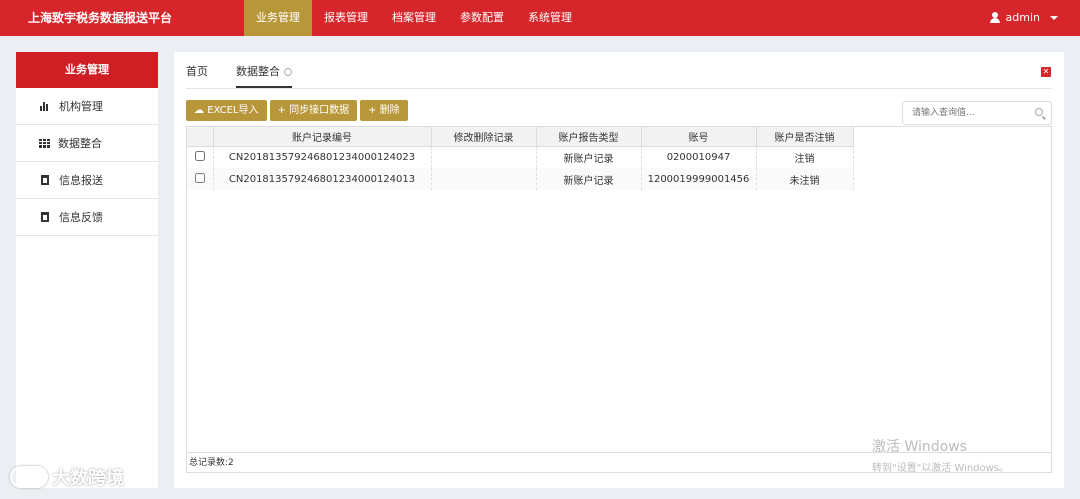 This screenshot has width=1080, height=499. I want to click on sidebar: 业务管理 机构管理 数据整合 信息报送 信息反馈, so click(87, 270).